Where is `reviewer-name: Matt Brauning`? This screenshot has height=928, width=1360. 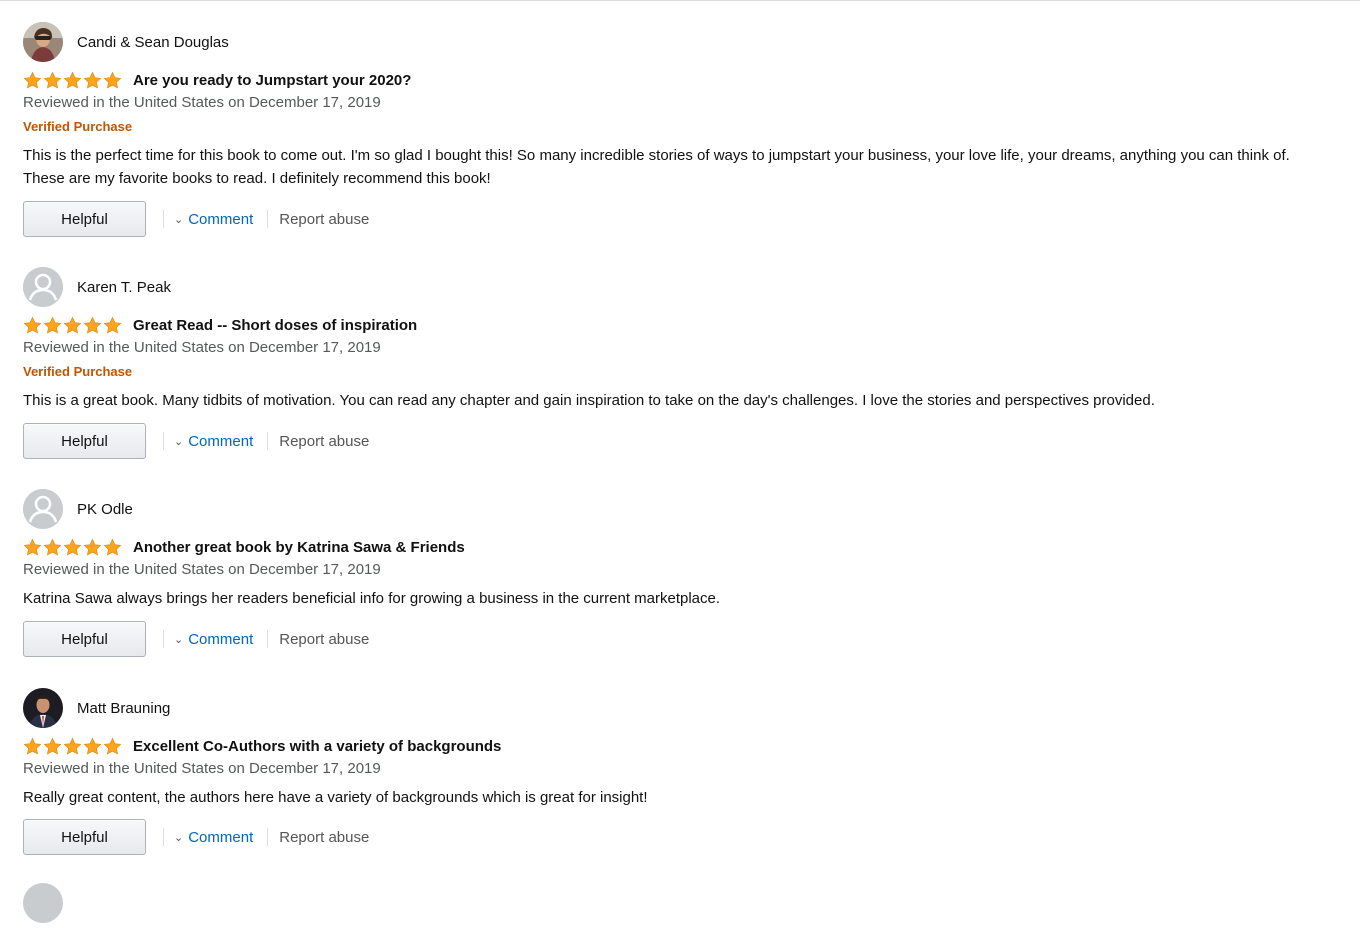 reviewer-name: Matt Brauning is located at coordinates (123, 708).